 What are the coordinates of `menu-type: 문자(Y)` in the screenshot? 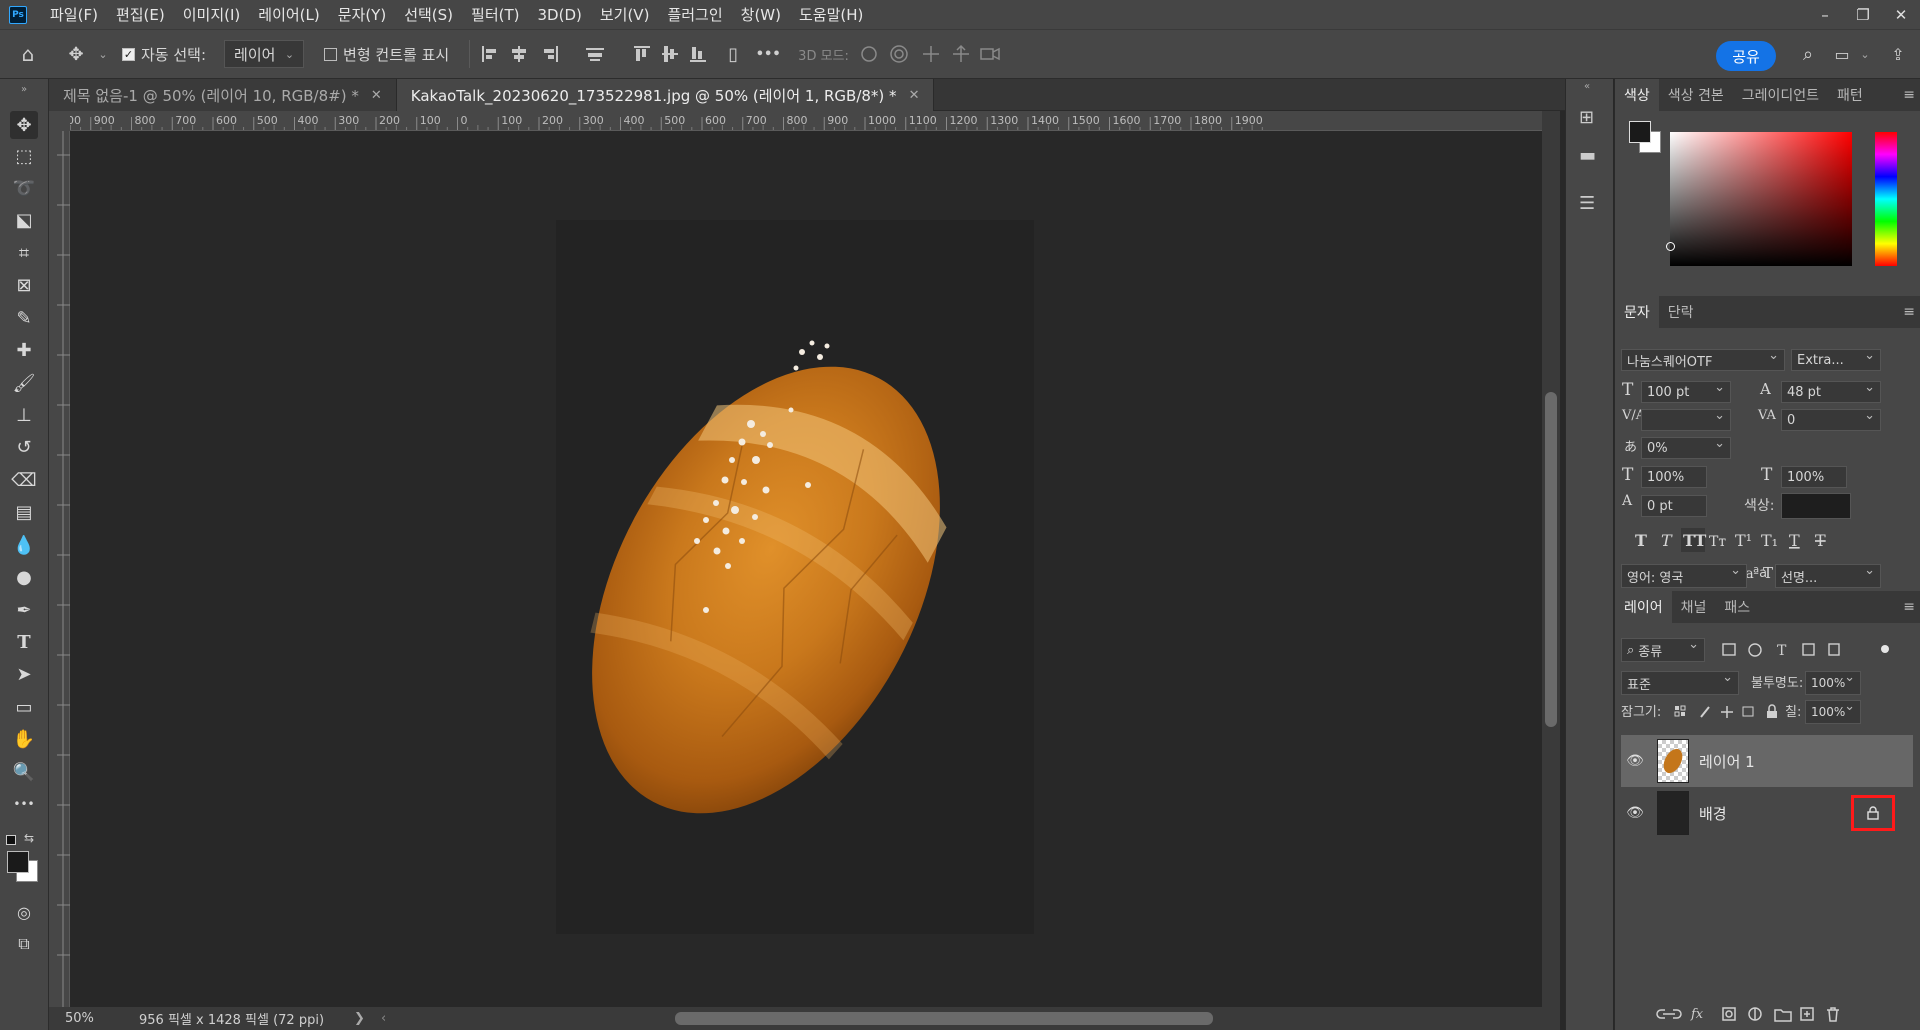 It's located at (362, 14).